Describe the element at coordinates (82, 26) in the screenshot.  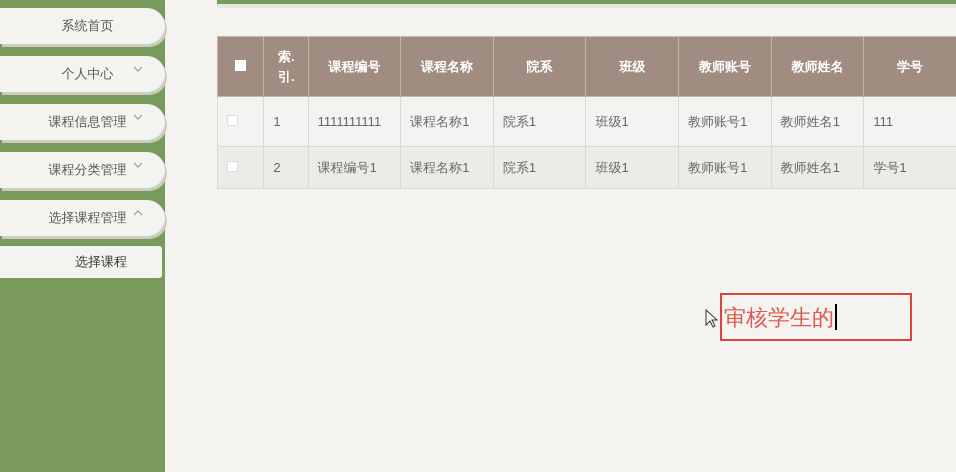
I see `sidebar-item: 系统首页` at that location.